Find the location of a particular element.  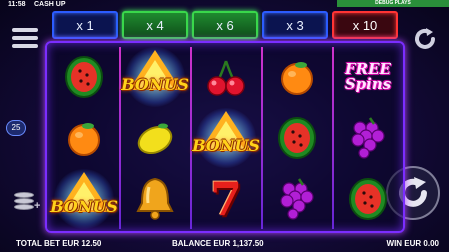

multiplier-label: x 4 is located at coordinates (155, 25).